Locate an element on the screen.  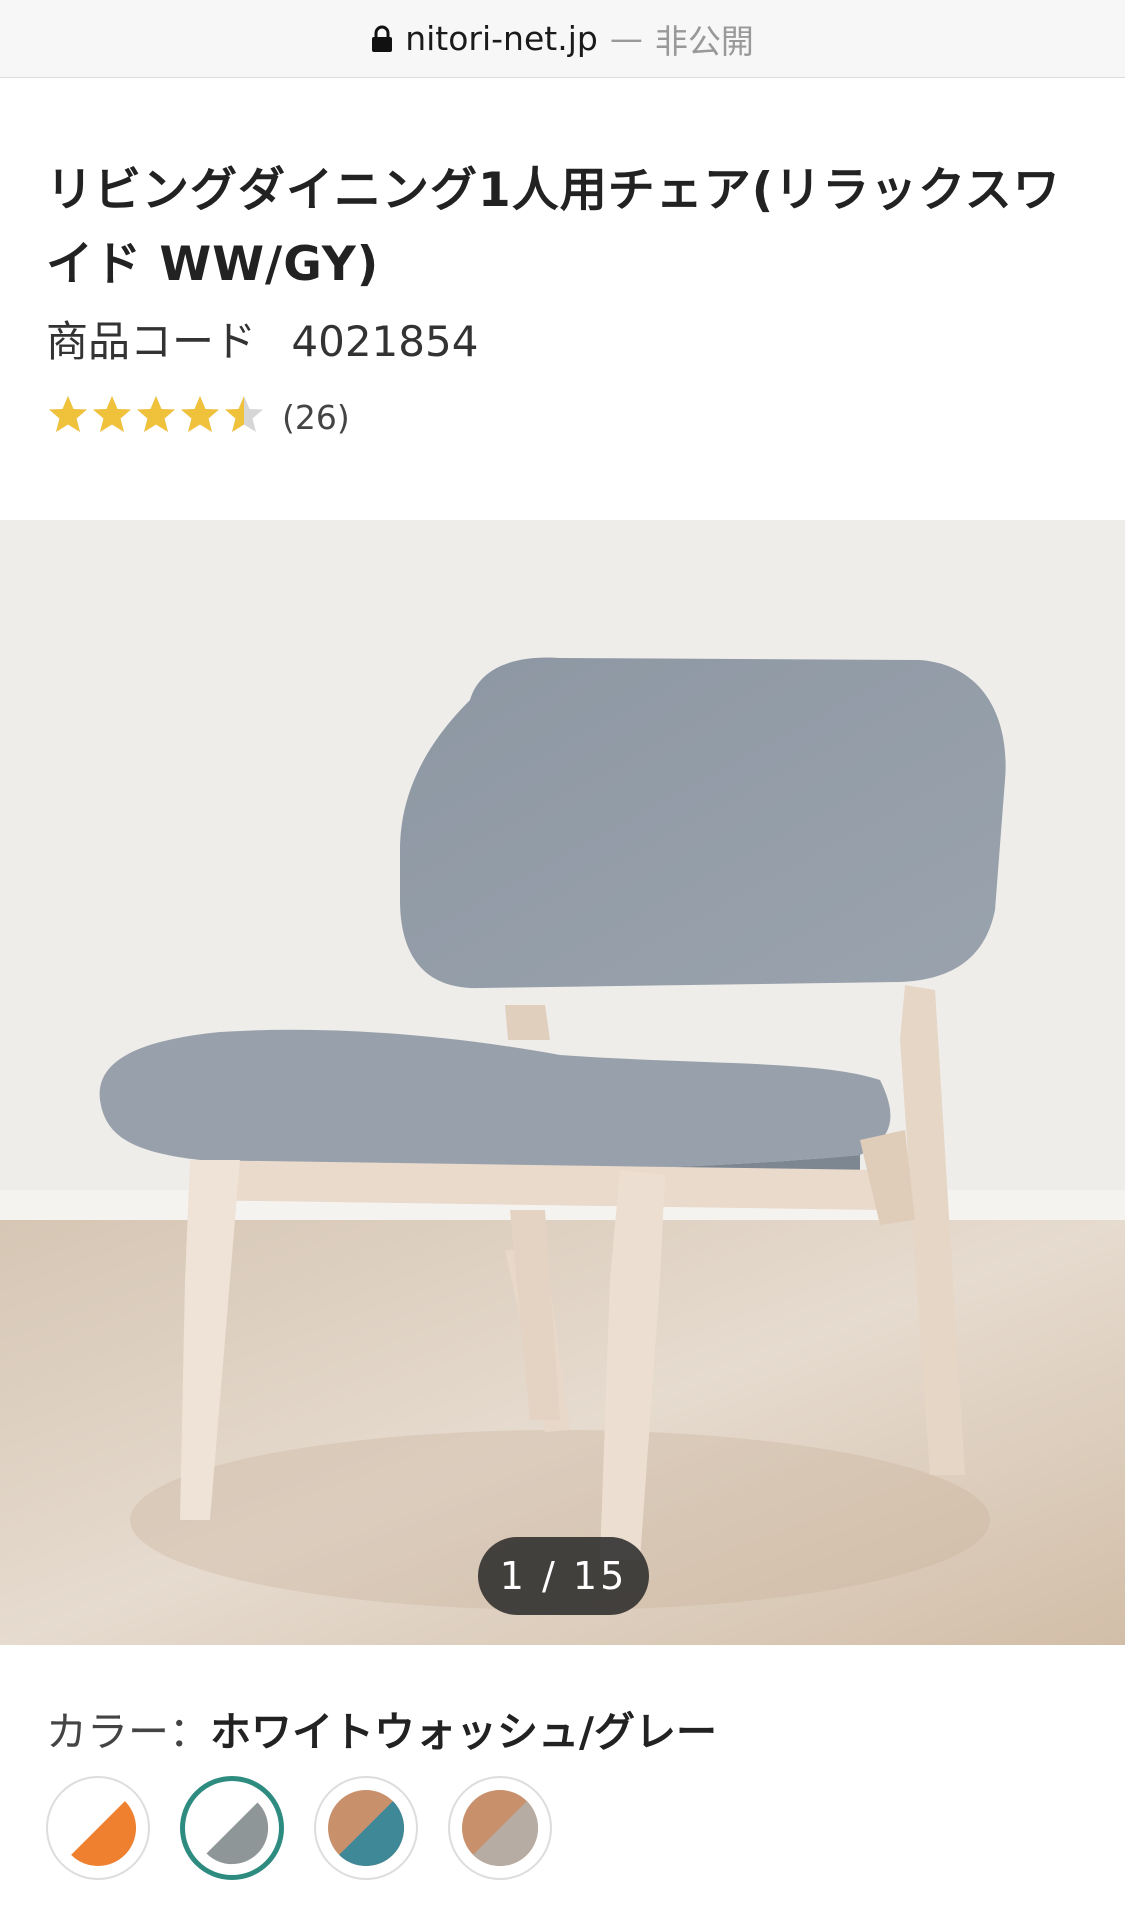
color-swatch-orange is located at coordinates (98, 1828).